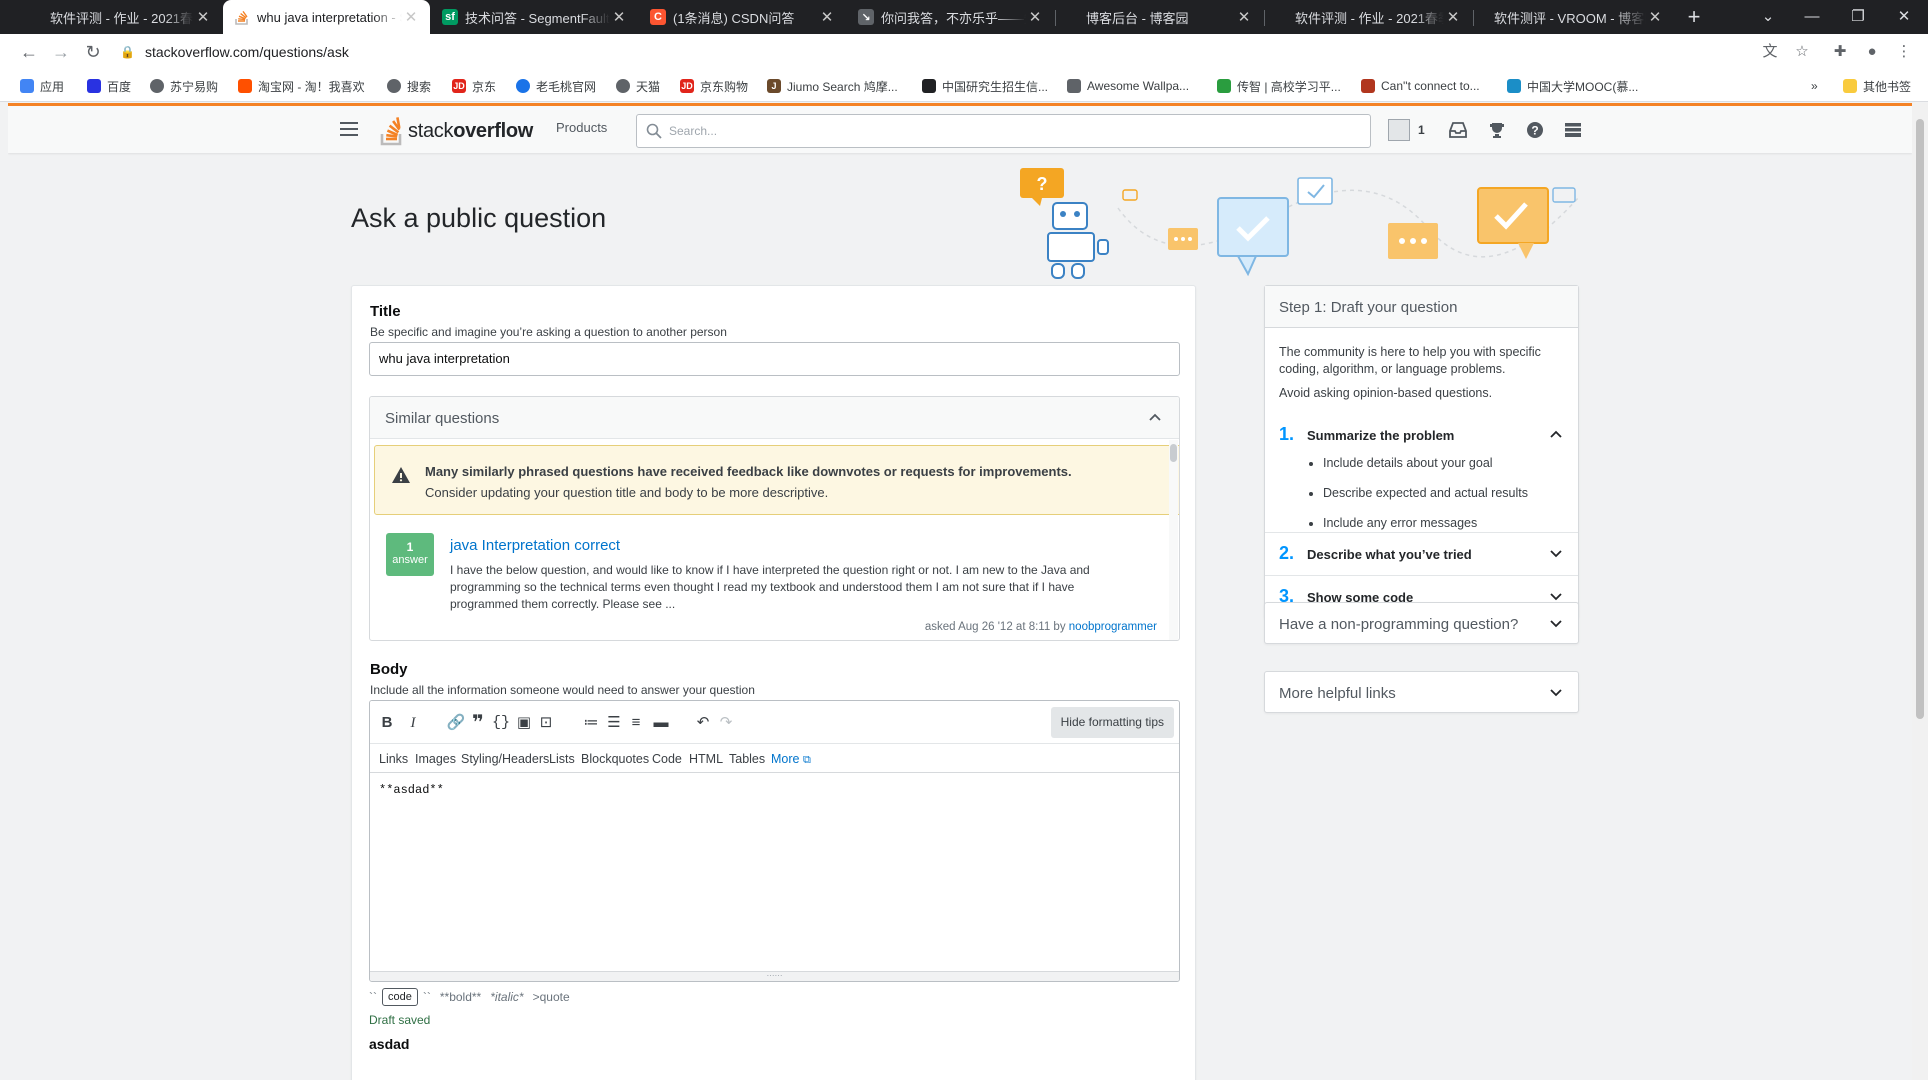  Describe the element at coordinates (1173, 540) in the screenshot. I see `similar-questions-scrollbar` at that location.